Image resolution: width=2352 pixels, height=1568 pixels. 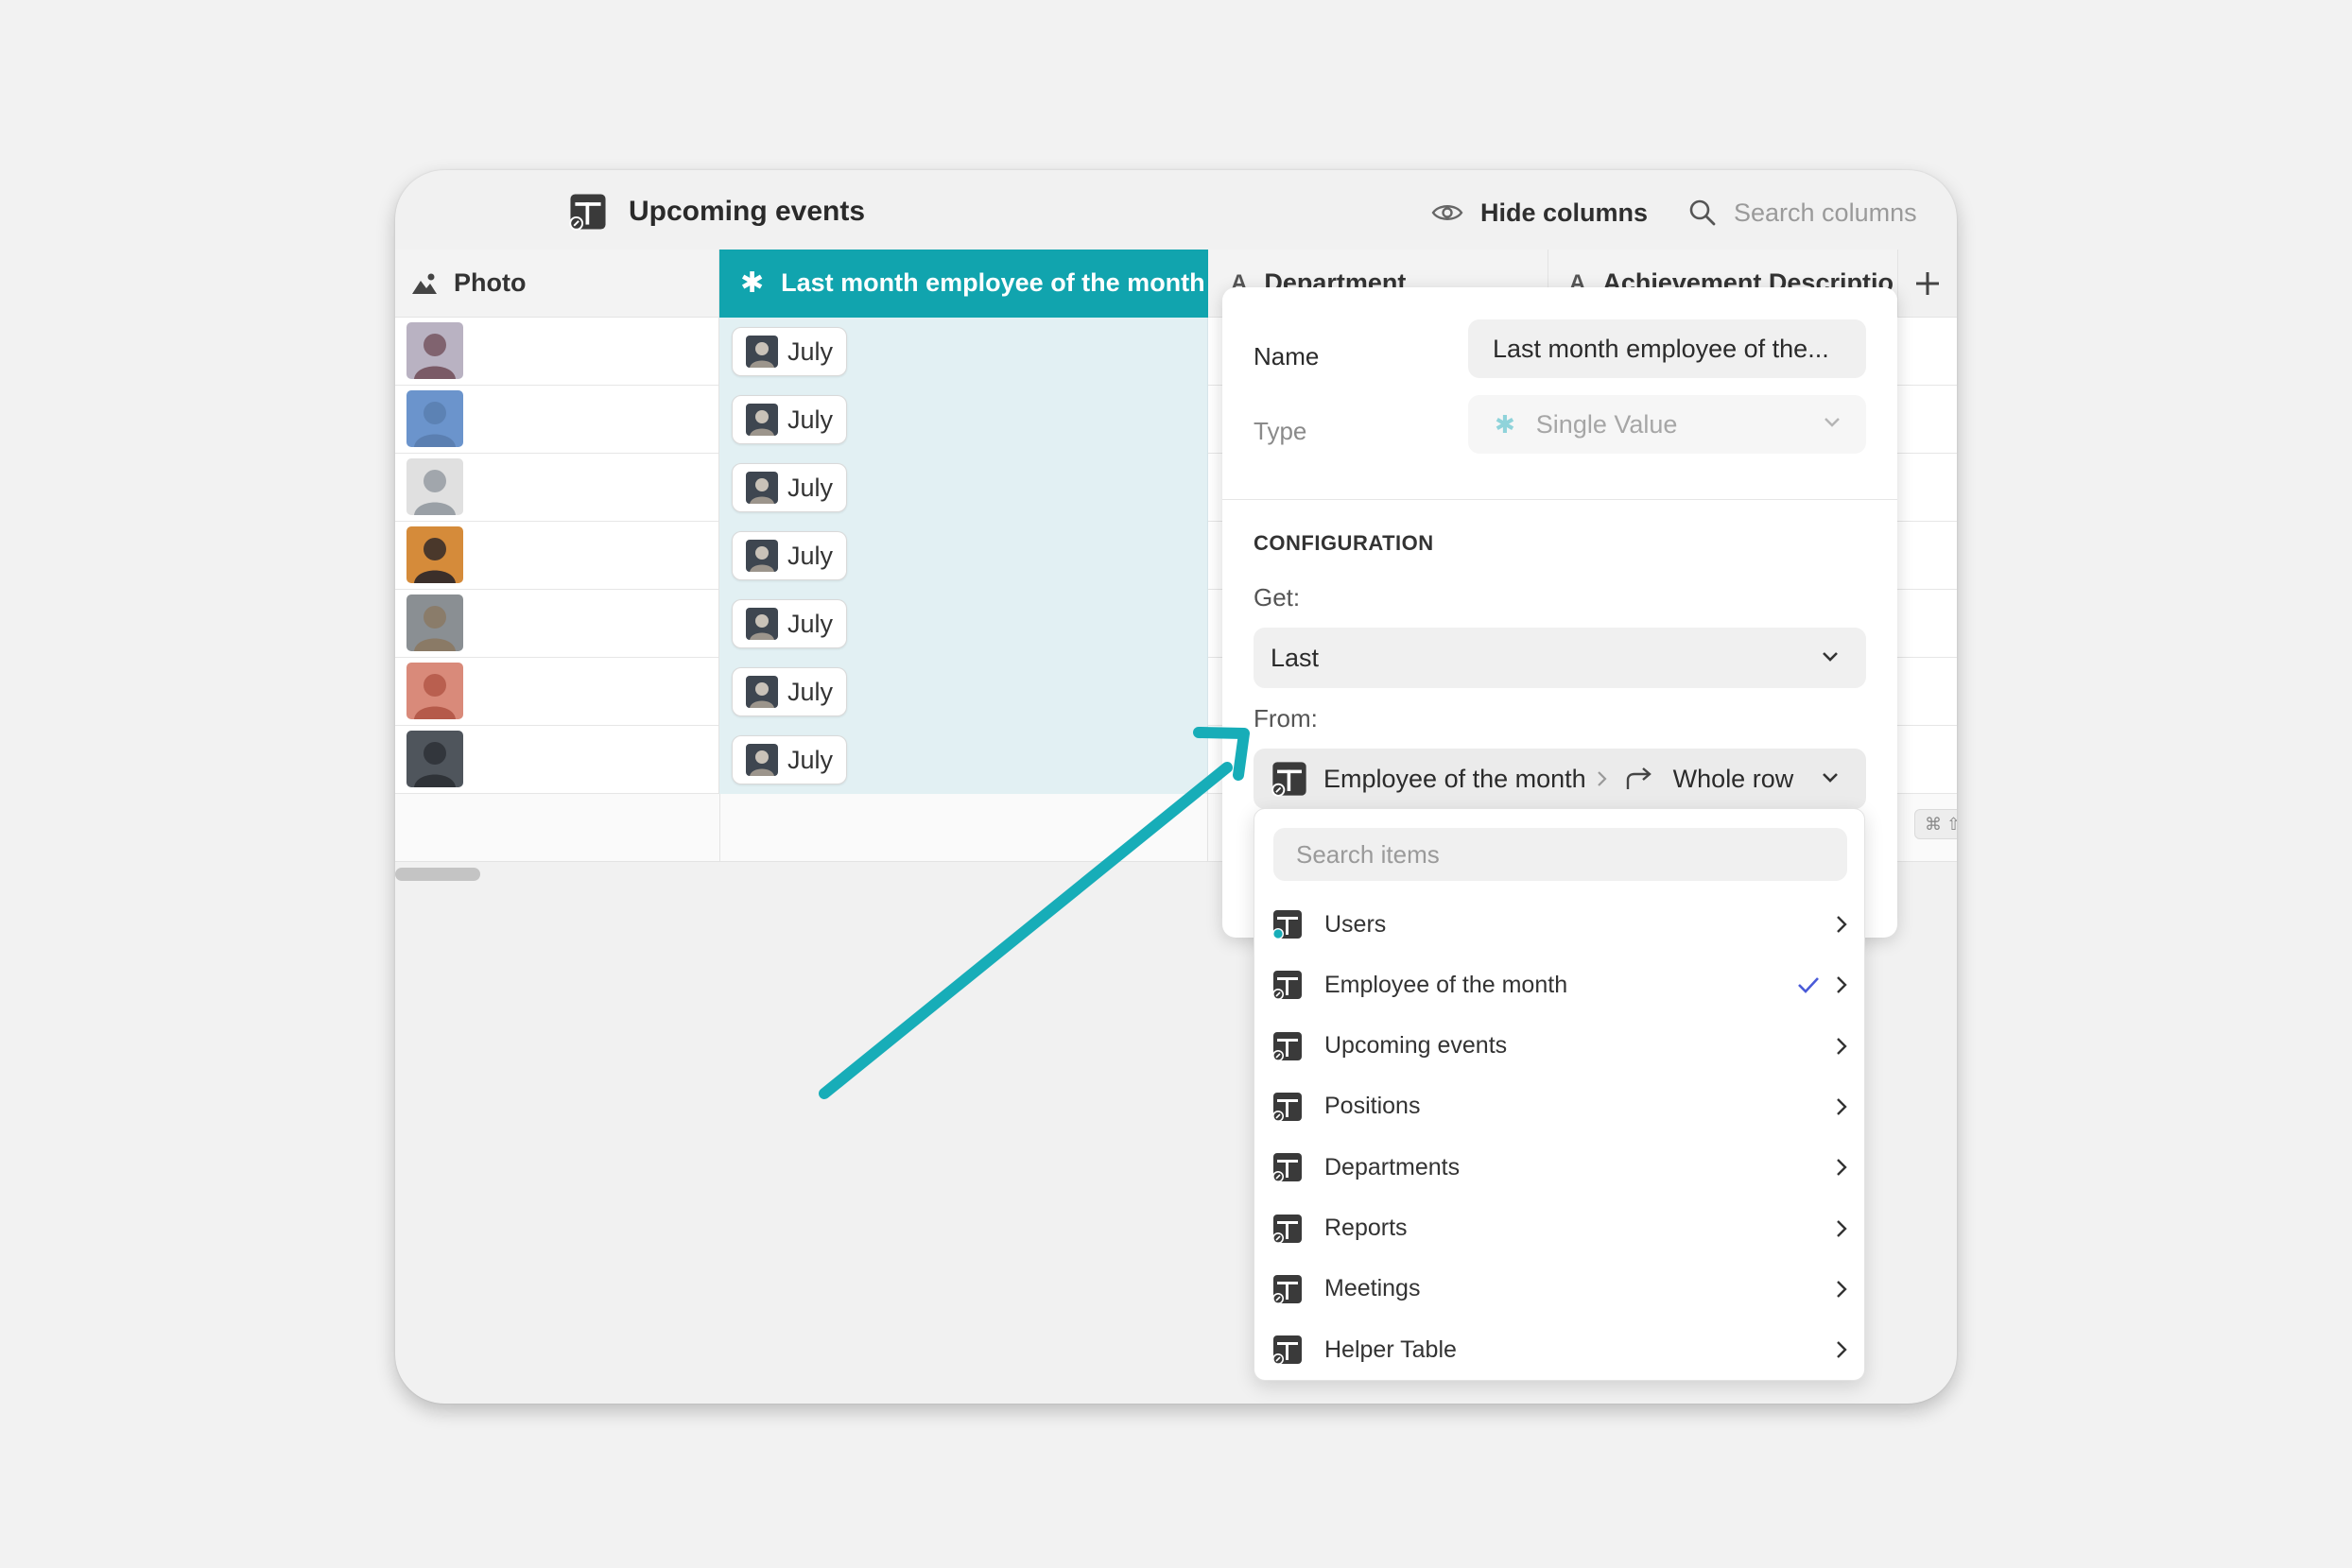 What do you see at coordinates (1034, 913) in the screenshot?
I see `annotation-arrow` at bounding box center [1034, 913].